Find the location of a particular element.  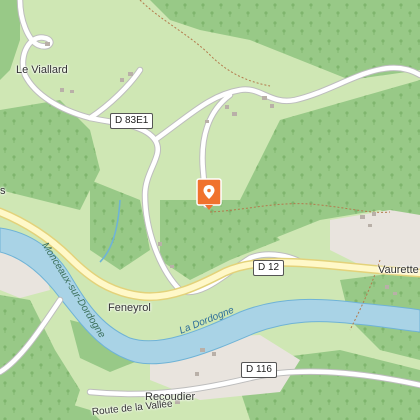

road-shield-d83e1: D 83E1 is located at coordinates (132, 121).